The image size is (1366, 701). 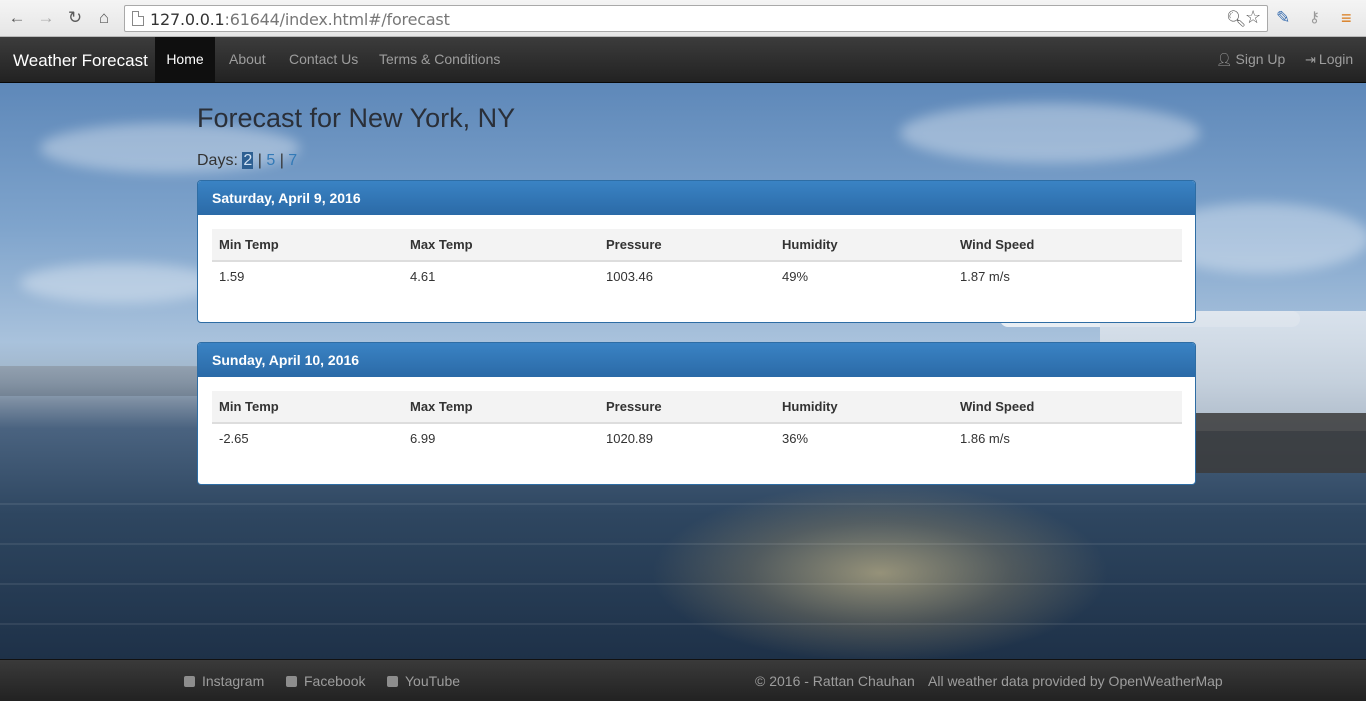 I want to click on home-icon: ⌂, so click(x=104, y=18).